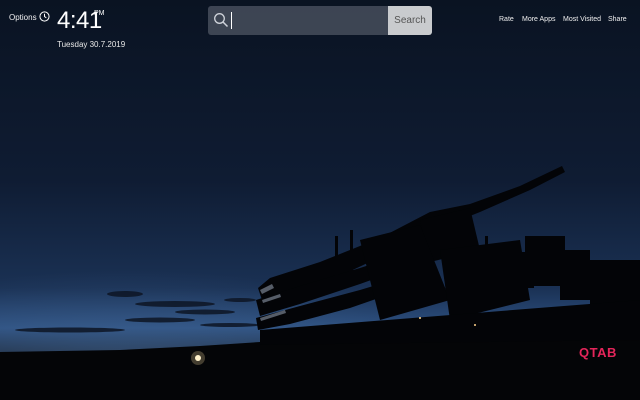  Describe the element at coordinates (506, 19) in the screenshot. I see `rate-link: Rate` at that location.